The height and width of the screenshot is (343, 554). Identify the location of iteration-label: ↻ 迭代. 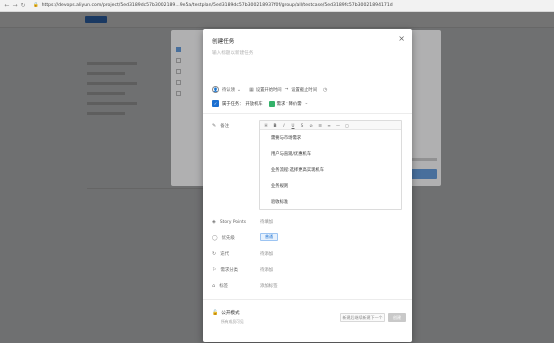
(220, 254).